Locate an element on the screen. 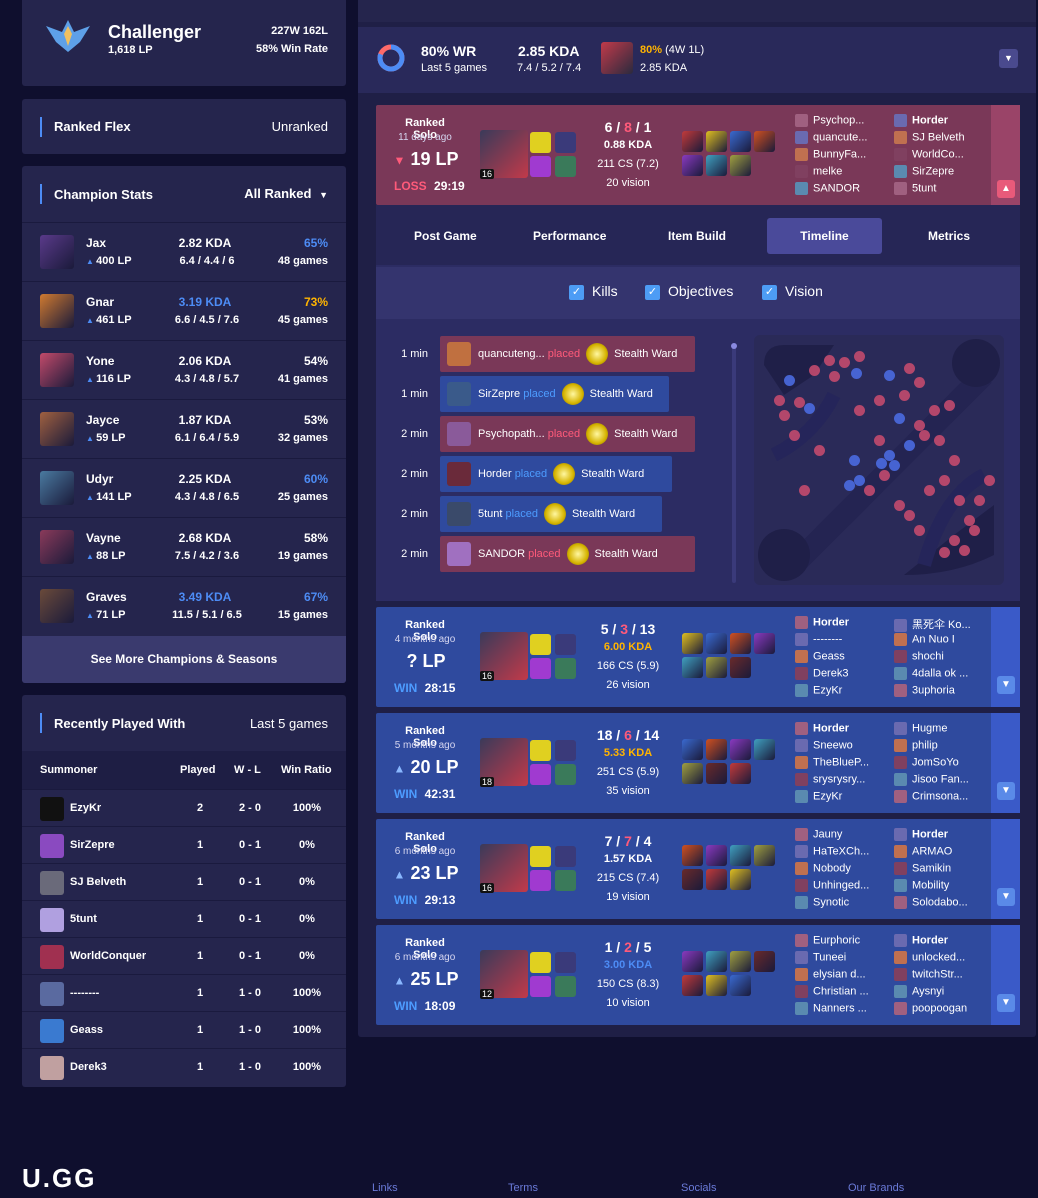 This screenshot has height=1198, width=1038. player-entry: poopoogan is located at coordinates (934, 1008).